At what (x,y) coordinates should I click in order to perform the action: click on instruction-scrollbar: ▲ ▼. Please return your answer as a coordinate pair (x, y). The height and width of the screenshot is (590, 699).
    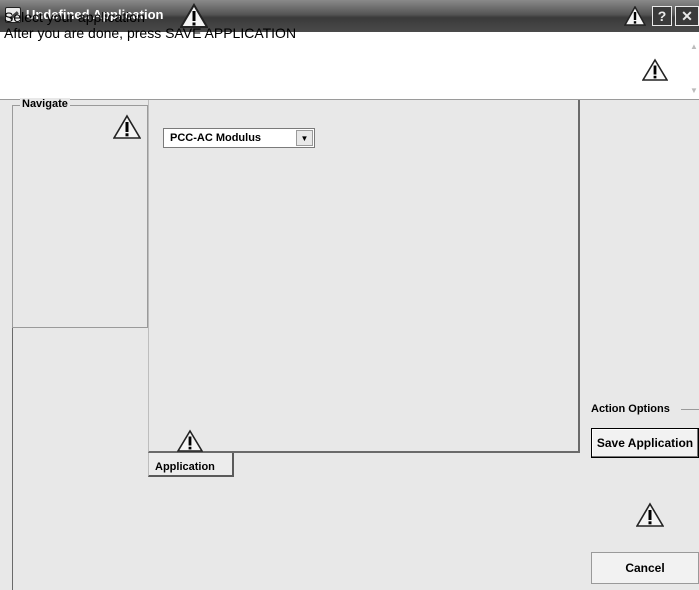
    Looking at the image, I should click on (693, 69).